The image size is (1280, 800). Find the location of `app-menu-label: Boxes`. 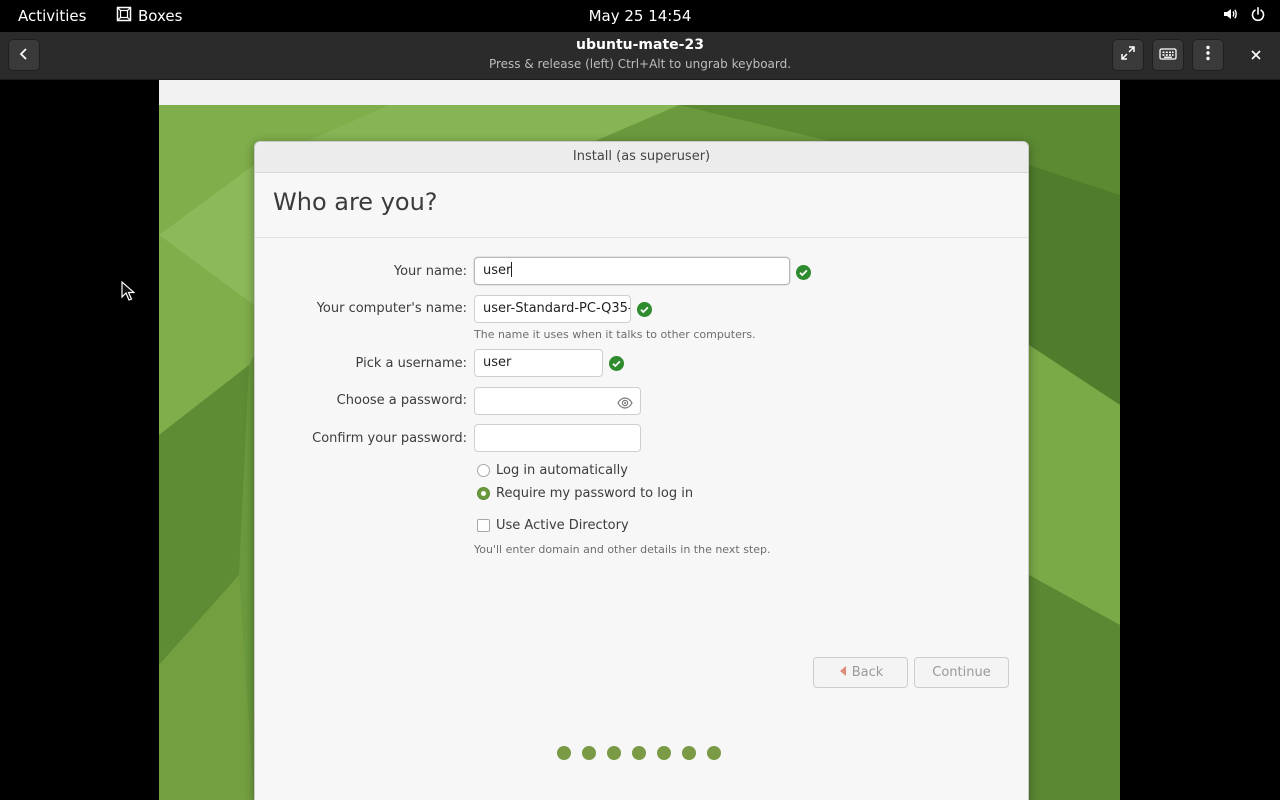

app-menu-label: Boxes is located at coordinates (160, 16).